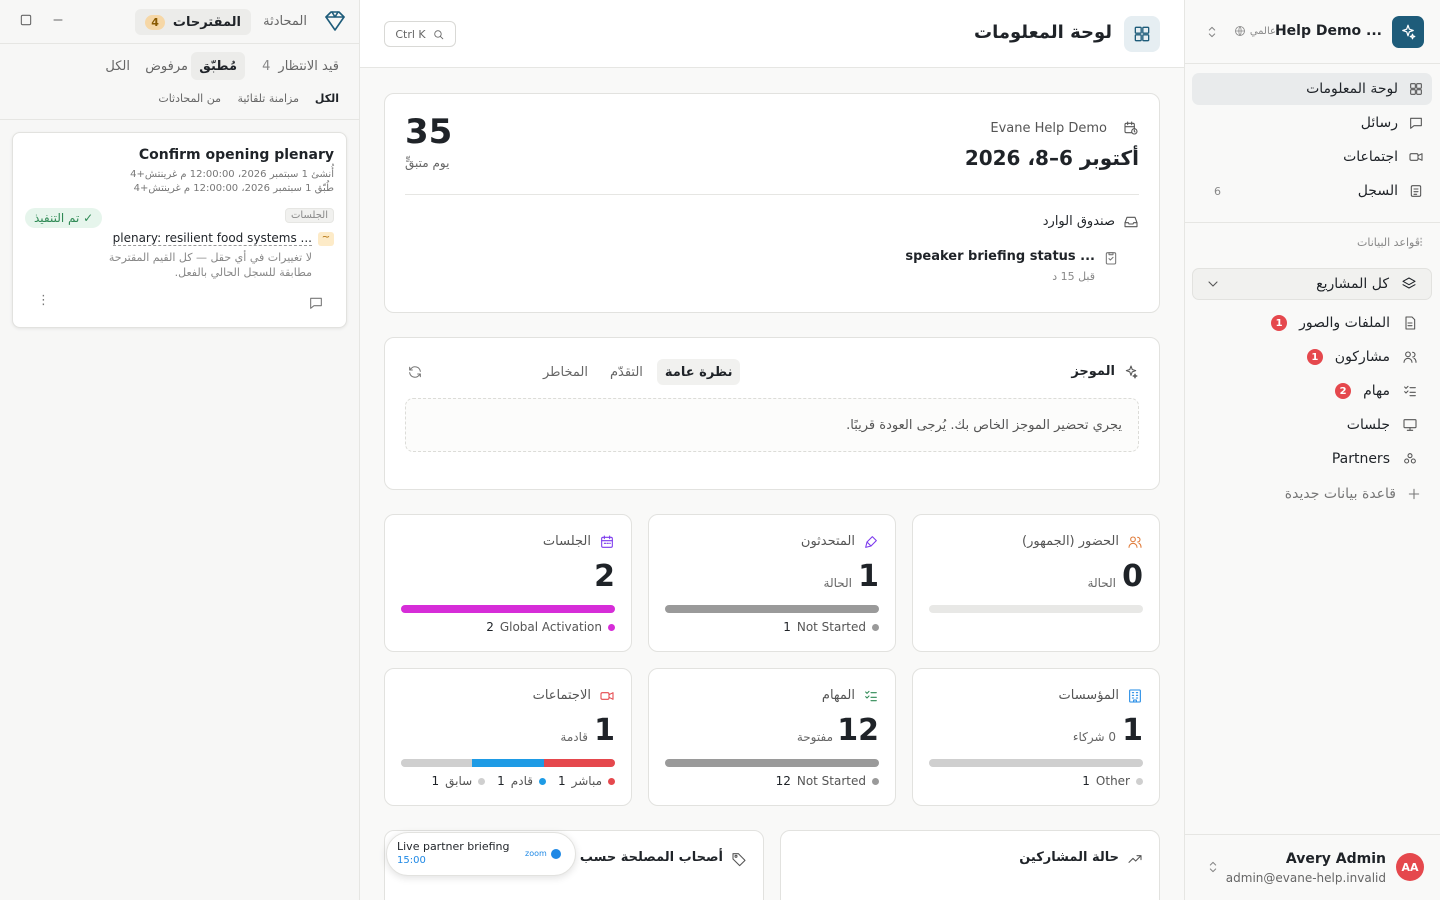  I want to click on new-database-button: قاعدة بيانات جديدة, so click(1353, 494).